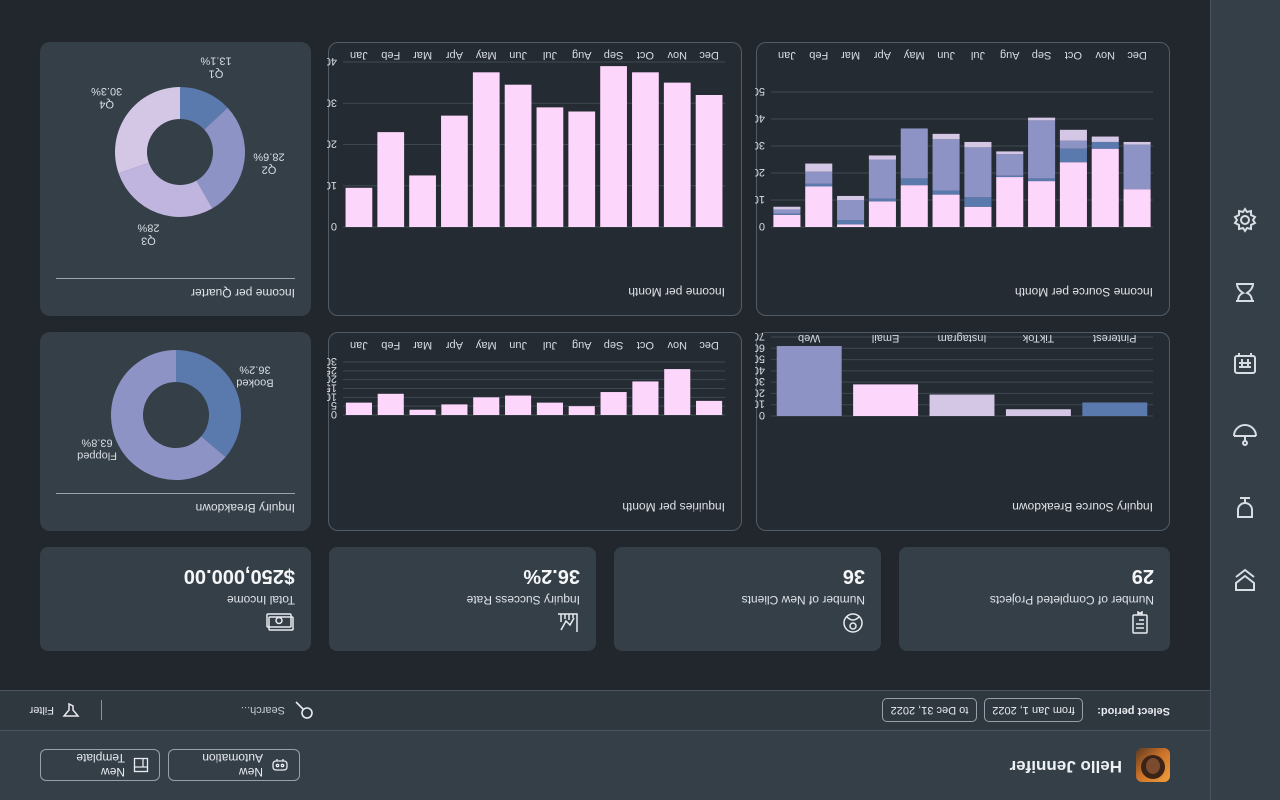 The image size is (1280, 800). Describe the element at coordinates (269, 170) in the screenshot. I see `slice-label: Q2` at that location.